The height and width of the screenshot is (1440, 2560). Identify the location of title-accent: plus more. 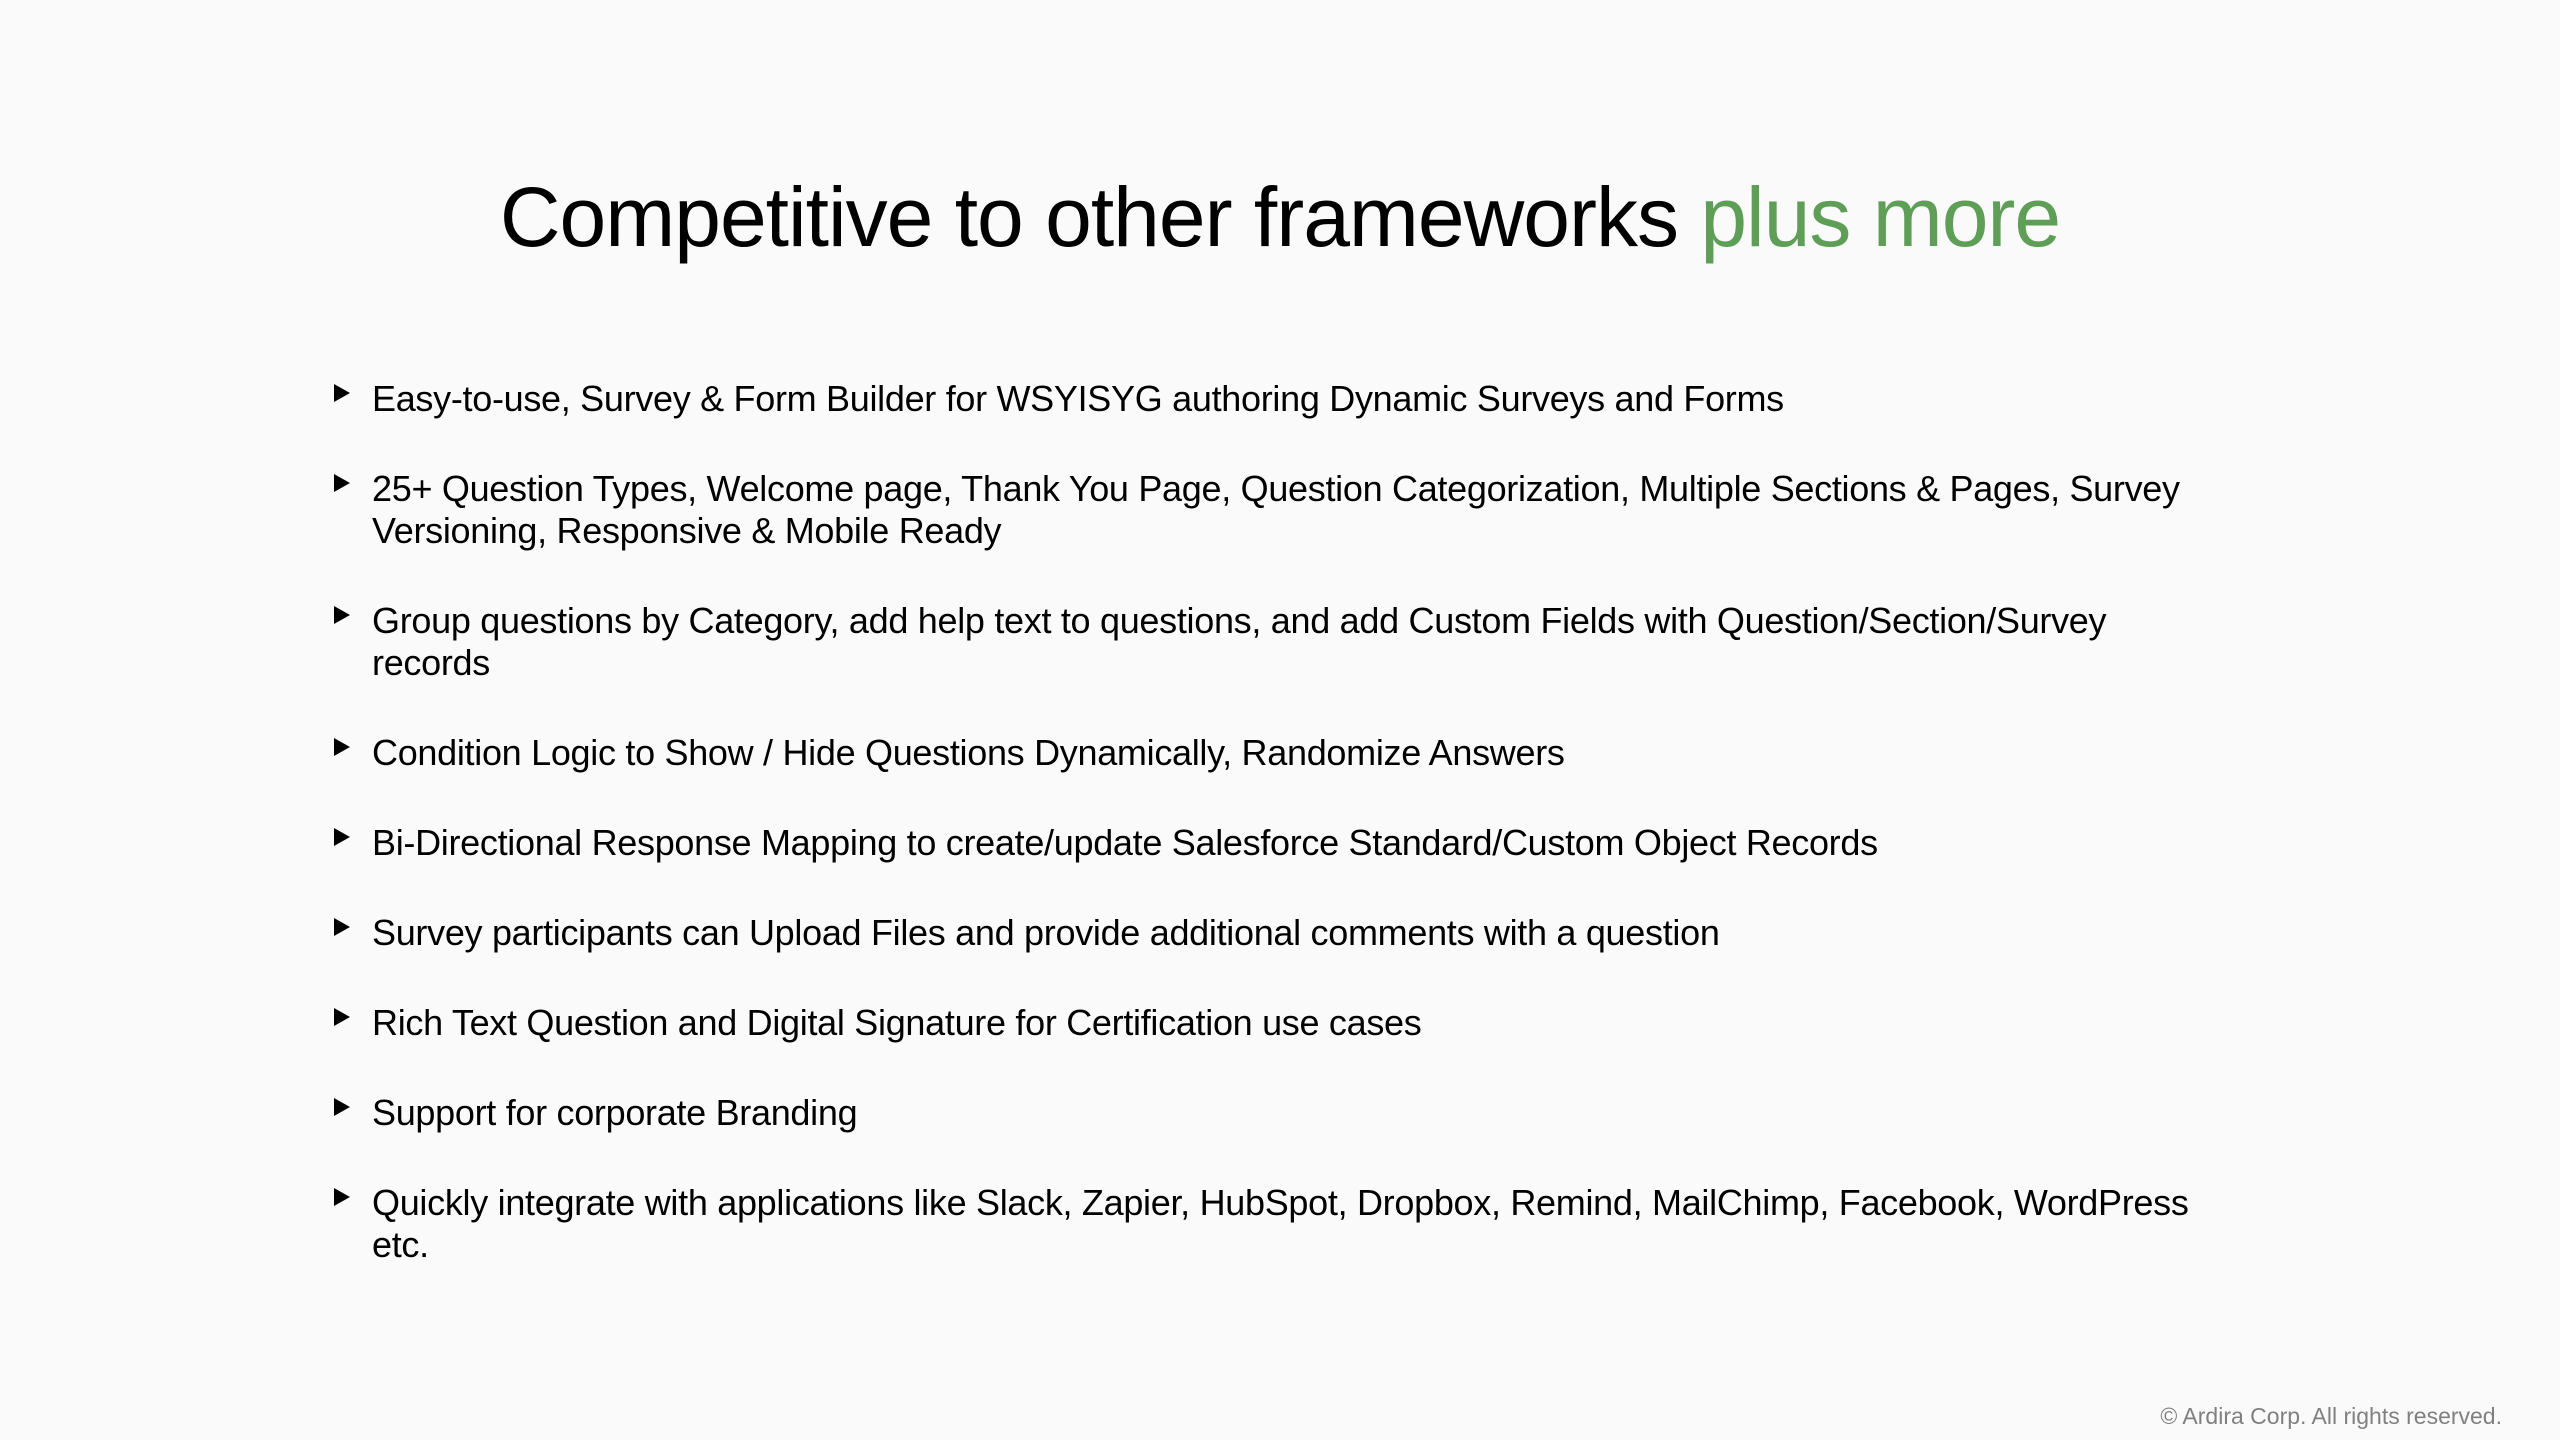
(1880, 217).